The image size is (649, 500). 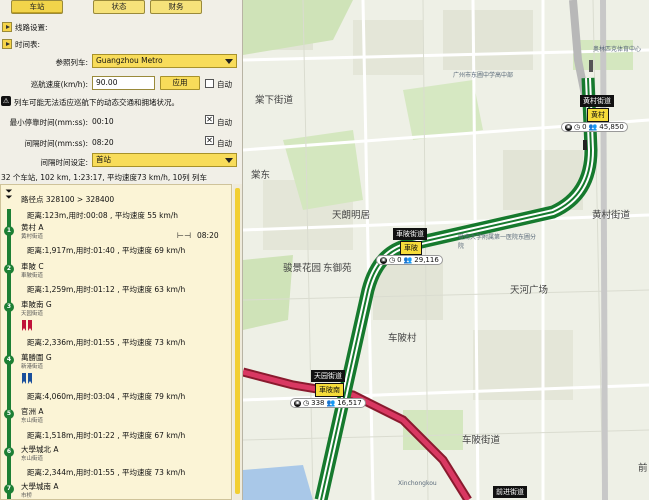 What do you see at coordinates (483, 75) in the screenshot?
I see `map-label: 广州市东圃中学高中部` at bounding box center [483, 75].